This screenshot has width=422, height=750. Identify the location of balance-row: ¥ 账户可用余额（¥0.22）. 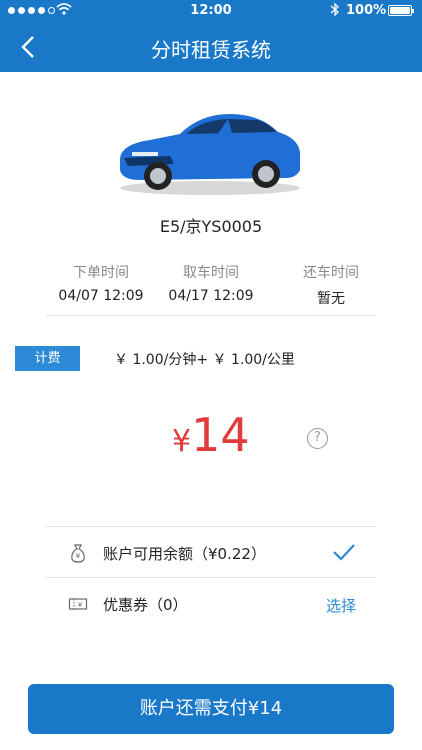
(211, 552).